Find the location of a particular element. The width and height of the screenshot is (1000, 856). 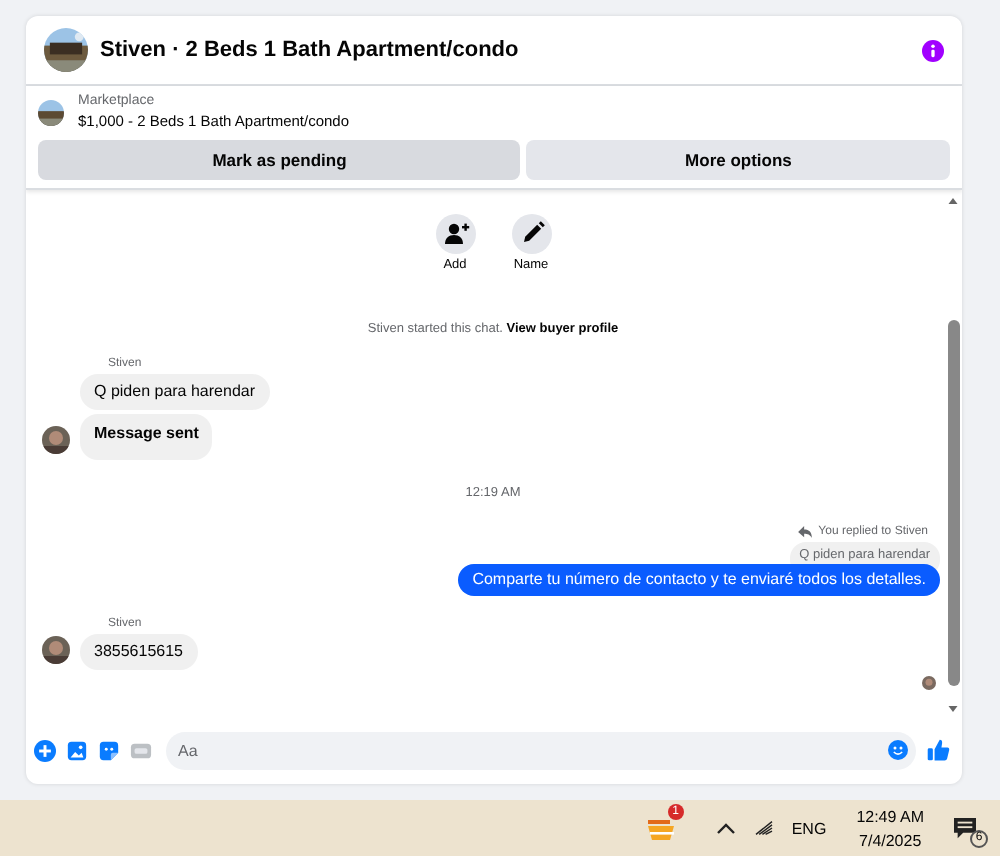

listing-button: Mark as pending is located at coordinates (279, 160).